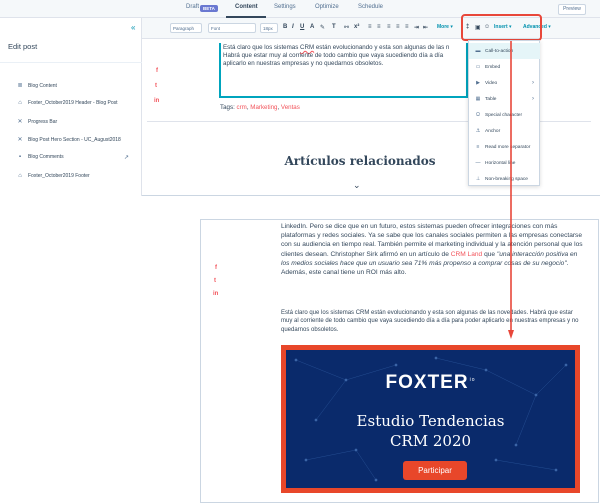 The width and height of the screenshot is (600, 503). Describe the element at coordinates (504, 67) in the screenshot. I see `menu-item-embed: ▭ Embed` at that location.